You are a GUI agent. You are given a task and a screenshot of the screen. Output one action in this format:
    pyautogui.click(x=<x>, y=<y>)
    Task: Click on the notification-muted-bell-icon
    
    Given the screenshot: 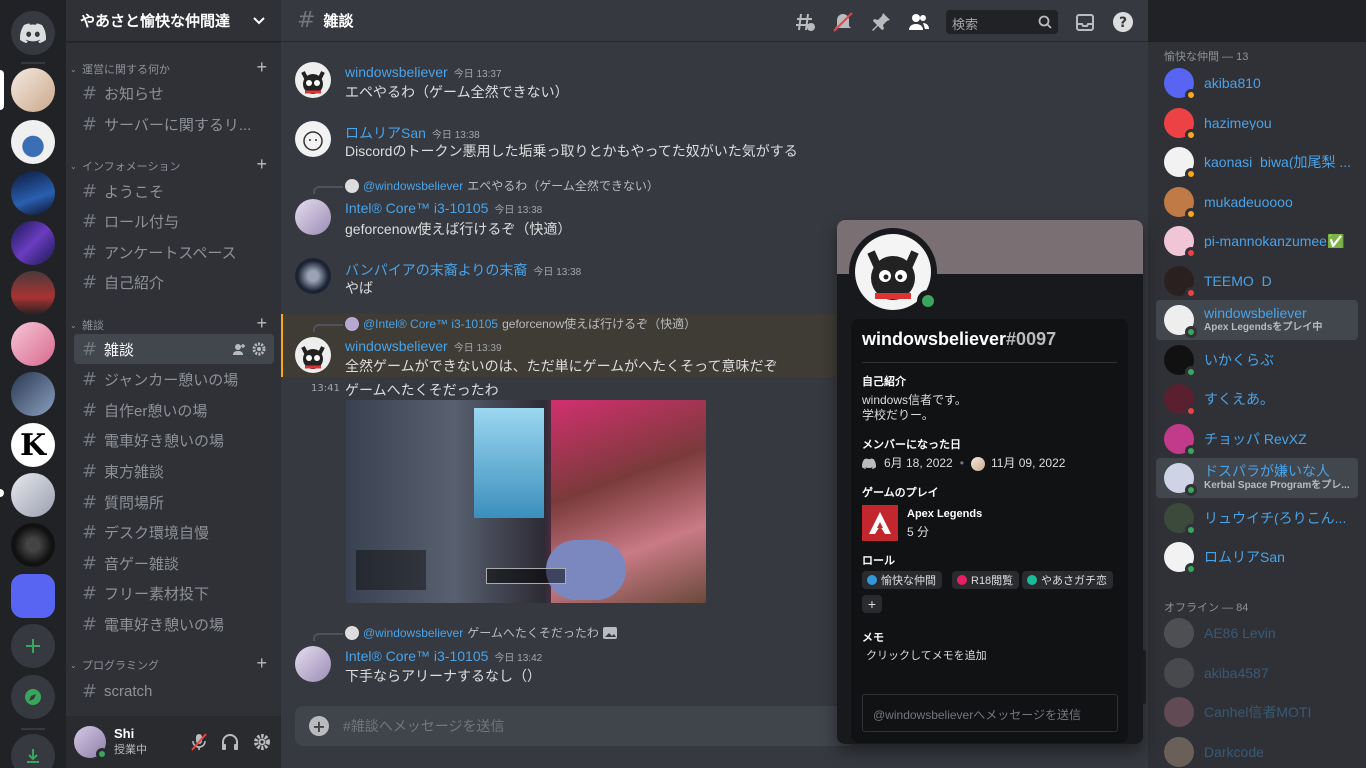 What is the action you would take?
    pyautogui.click(x=843, y=22)
    